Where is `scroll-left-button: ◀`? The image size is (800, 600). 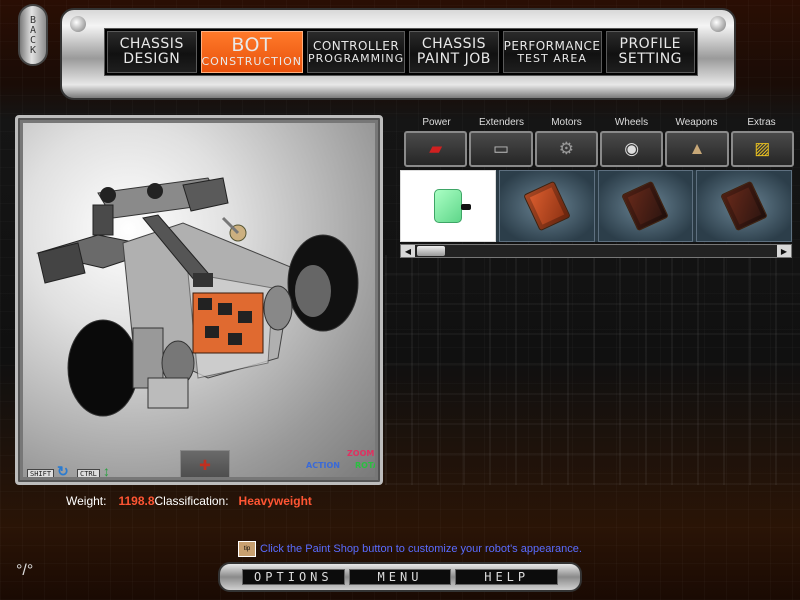 scroll-left-button: ◀ is located at coordinates (408, 251).